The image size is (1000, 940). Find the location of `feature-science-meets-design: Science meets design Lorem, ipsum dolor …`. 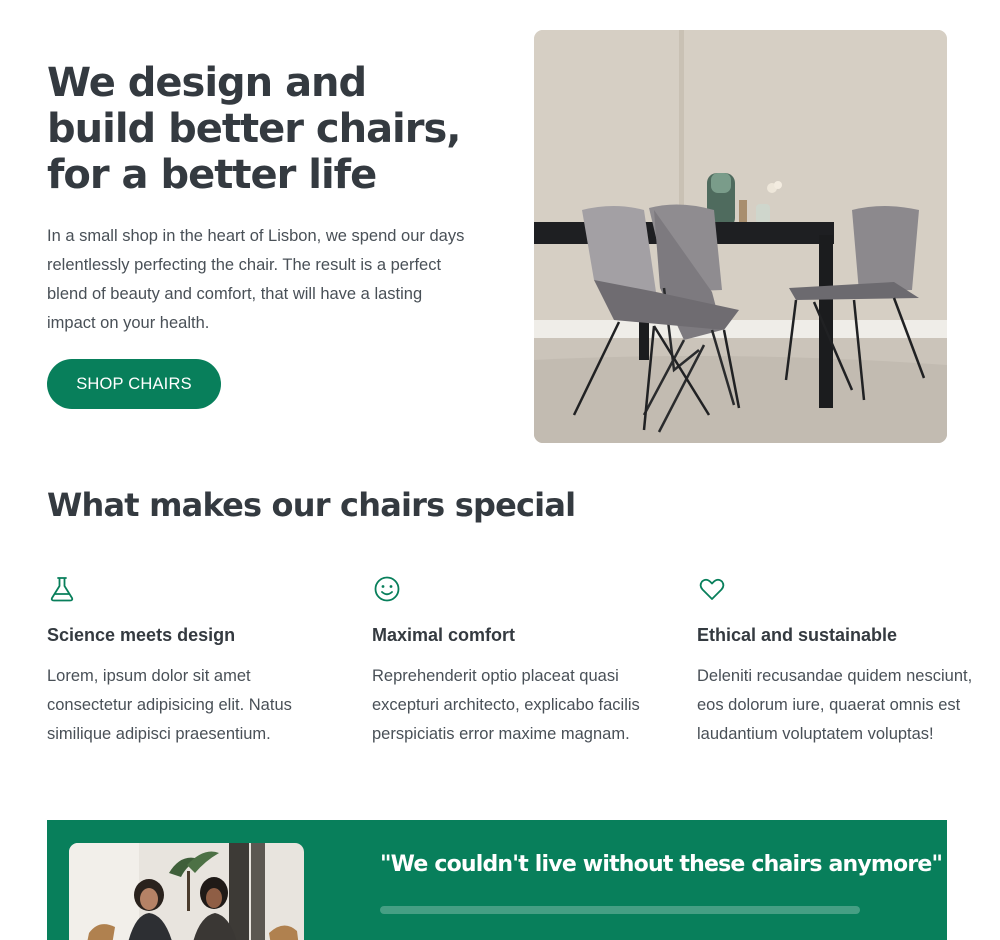

feature-science-meets-design: Science meets design Lorem, ipsum dolor … is located at coordinates (187, 661).